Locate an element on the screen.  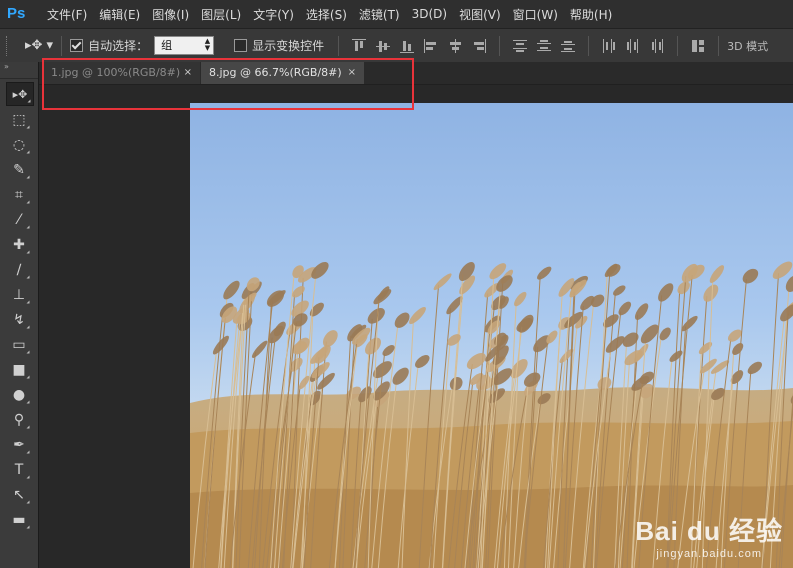
document-tab-2: 8.jpg @ 66.7%(RGB/8#) × is located at coordinates (282, 73).